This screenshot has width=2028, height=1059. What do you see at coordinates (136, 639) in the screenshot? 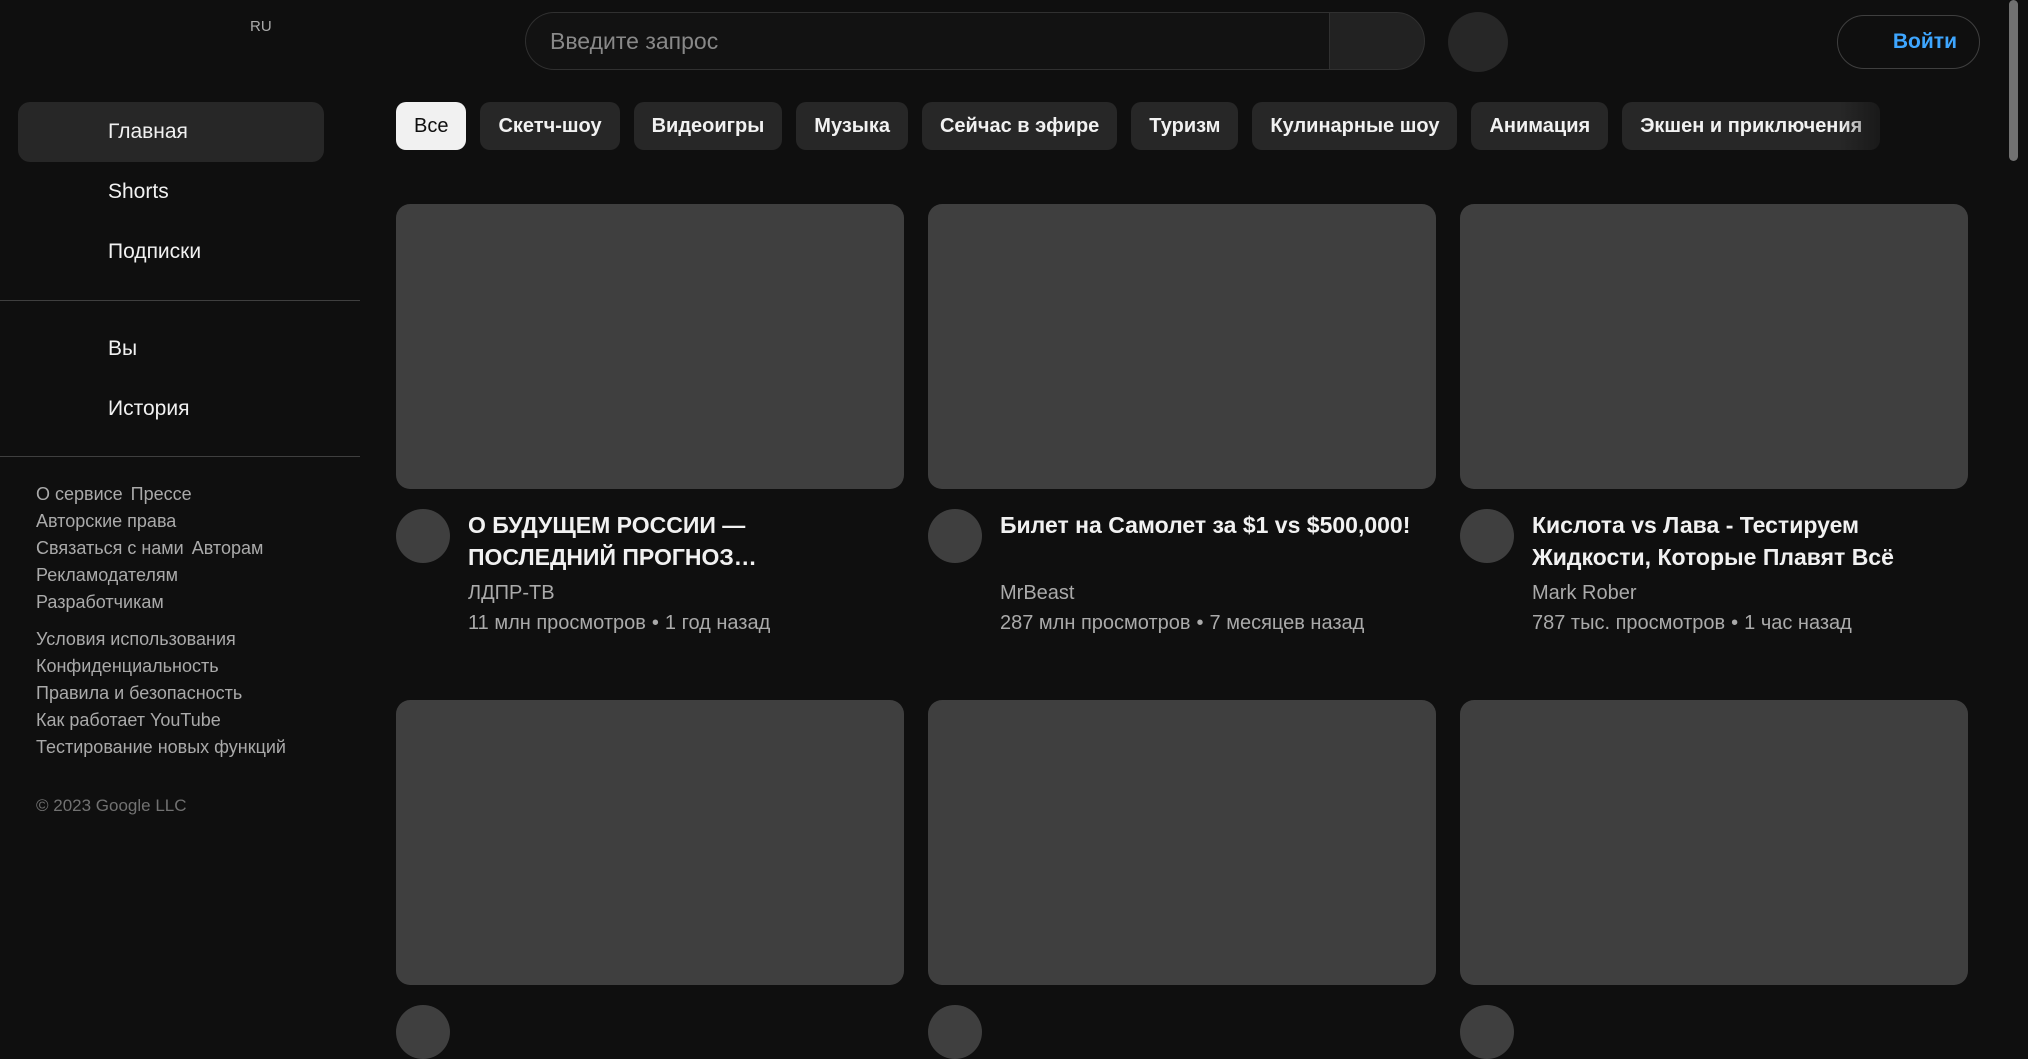
I see `footer-link-terms: Условия использования` at bounding box center [136, 639].